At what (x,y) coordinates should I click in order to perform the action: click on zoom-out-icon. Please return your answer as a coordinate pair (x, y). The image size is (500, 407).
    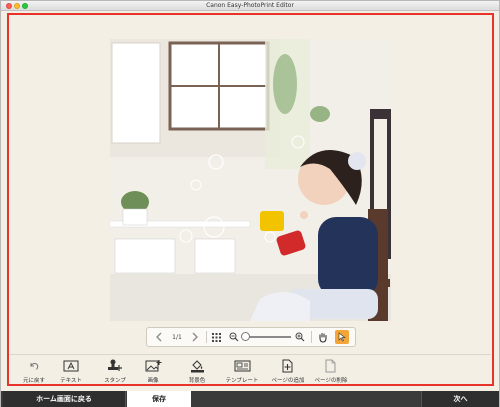
    Looking at the image, I should click on (234, 337).